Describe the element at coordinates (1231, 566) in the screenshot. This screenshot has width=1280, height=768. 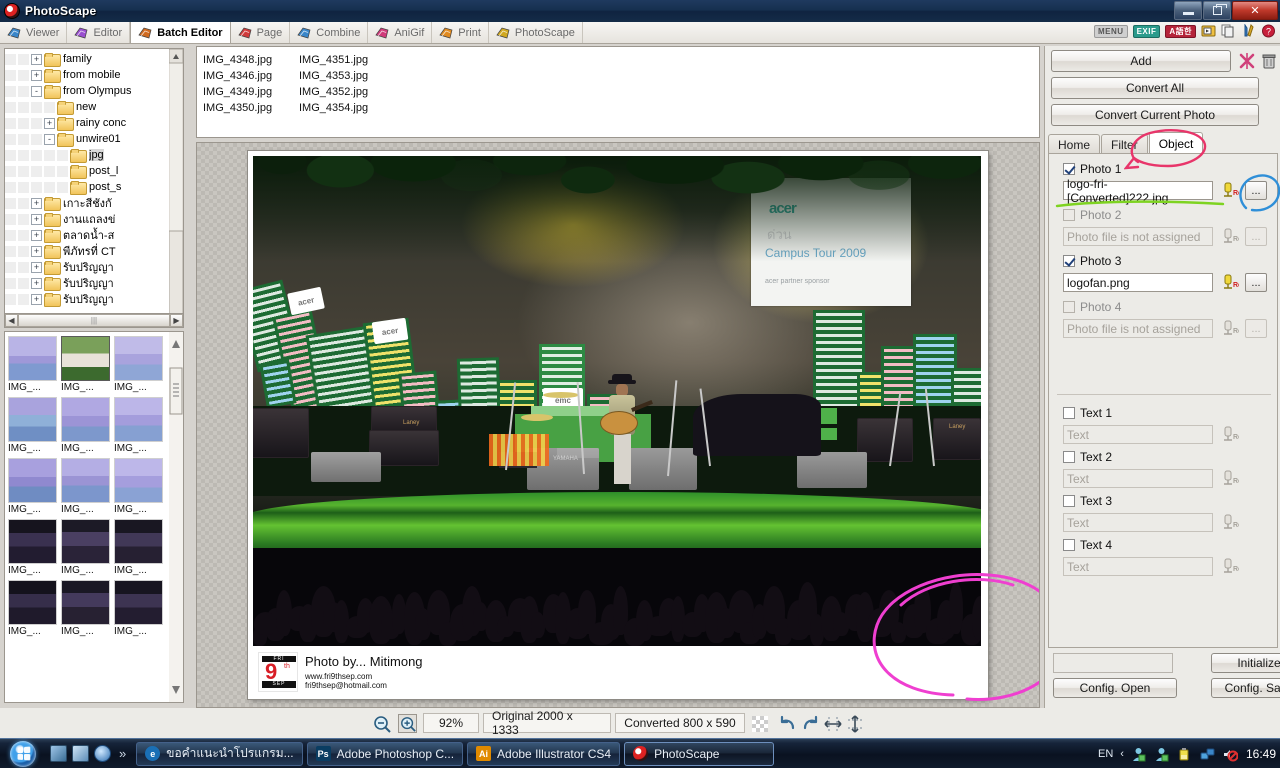
I see `text-position-lamp-icon-4: Re` at that location.